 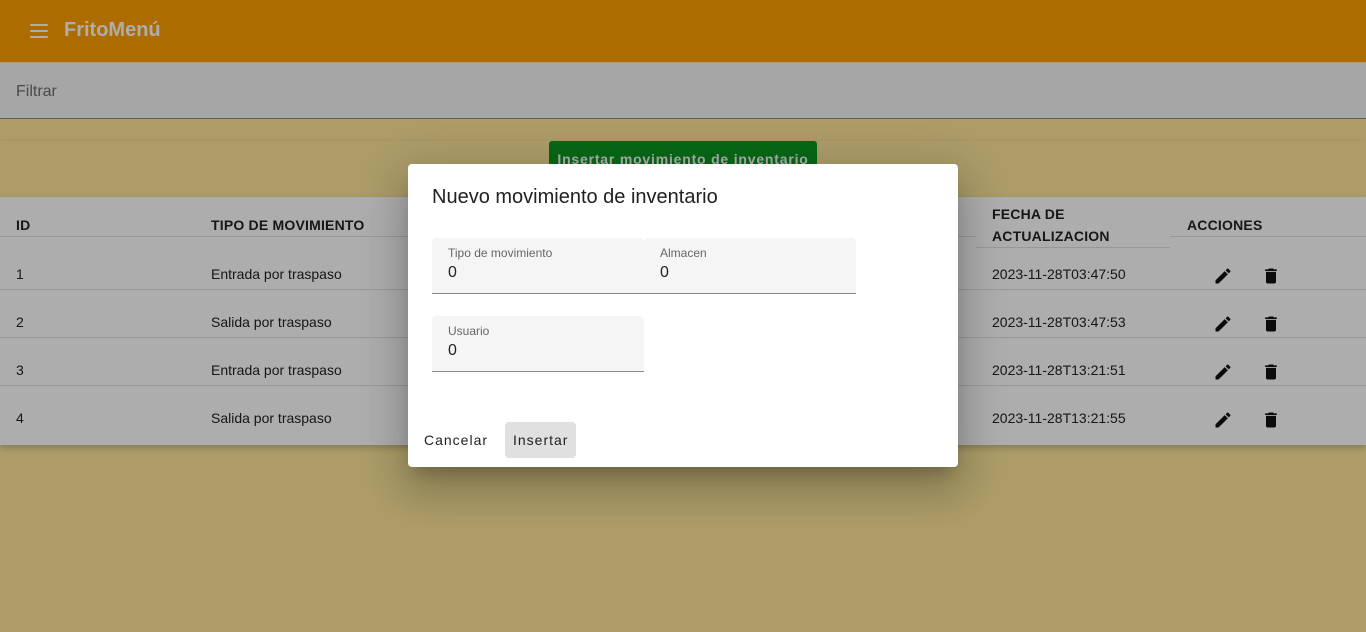 What do you see at coordinates (683, 253) in the screenshot?
I see `almacen-label: Almacen` at bounding box center [683, 253].